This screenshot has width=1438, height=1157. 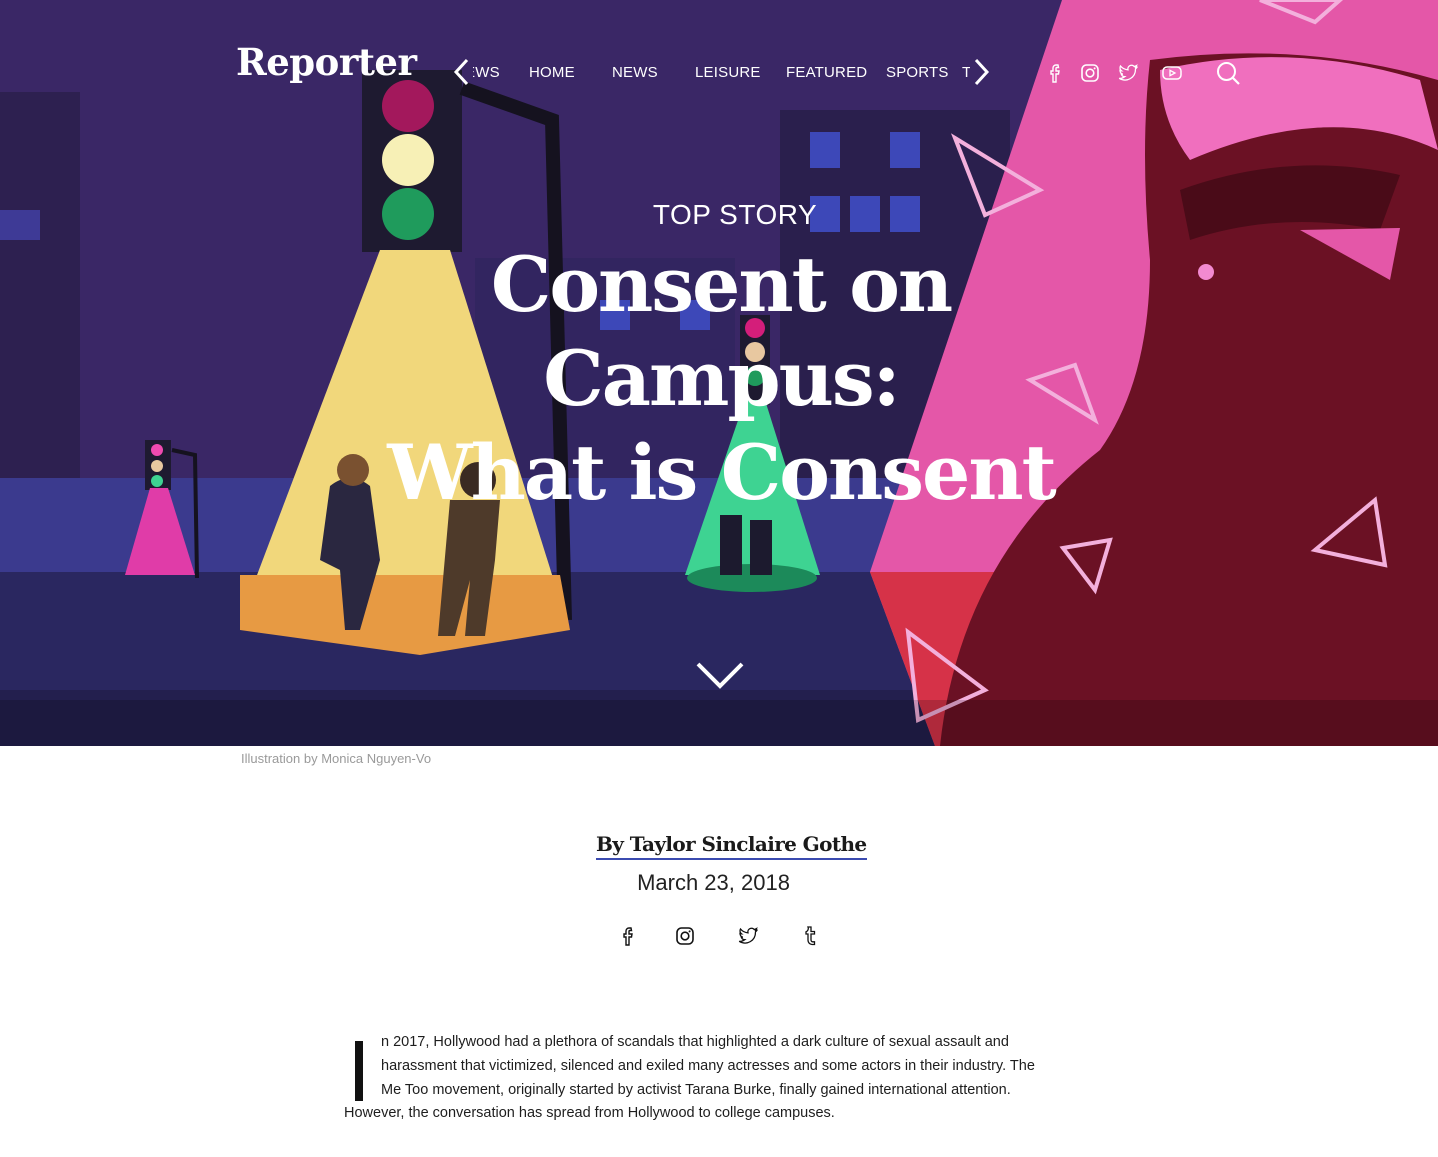 I want to click on chevron-down-icon, so click(x=720, y=674).